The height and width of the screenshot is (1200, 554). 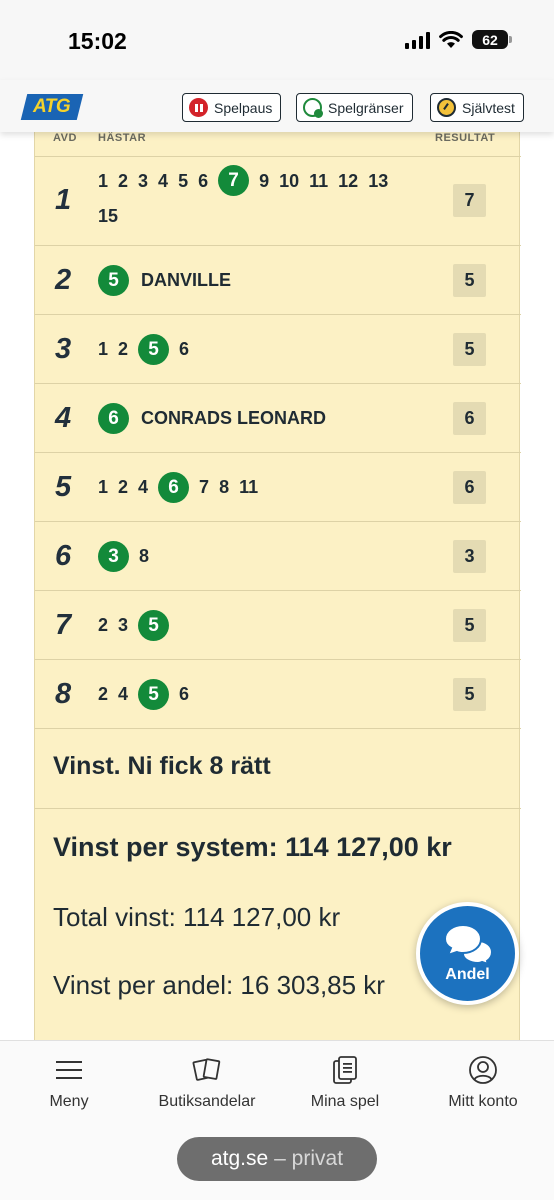 I want to click on table-row: 824565, so click(x=278, y=694).